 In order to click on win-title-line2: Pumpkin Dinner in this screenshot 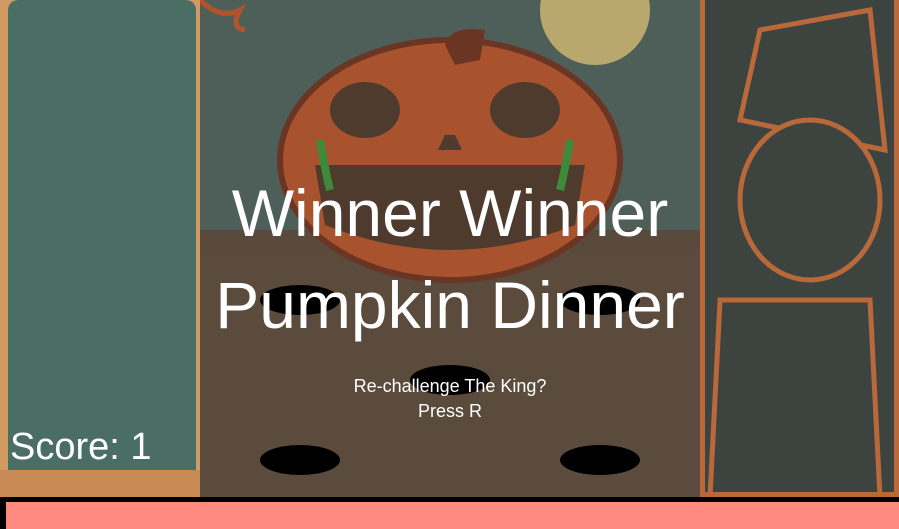, I will do `click(450, 305)`.